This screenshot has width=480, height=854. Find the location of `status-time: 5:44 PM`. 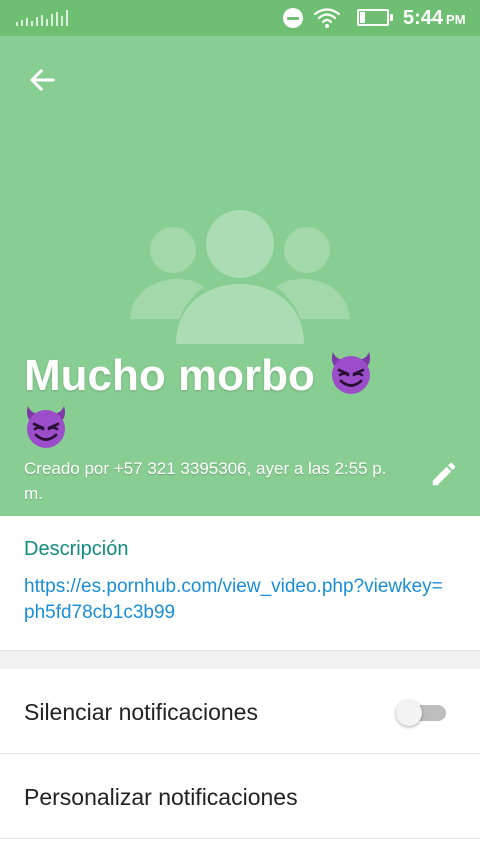

status-time: 5:44 PM is located at coordinates (434, 18).